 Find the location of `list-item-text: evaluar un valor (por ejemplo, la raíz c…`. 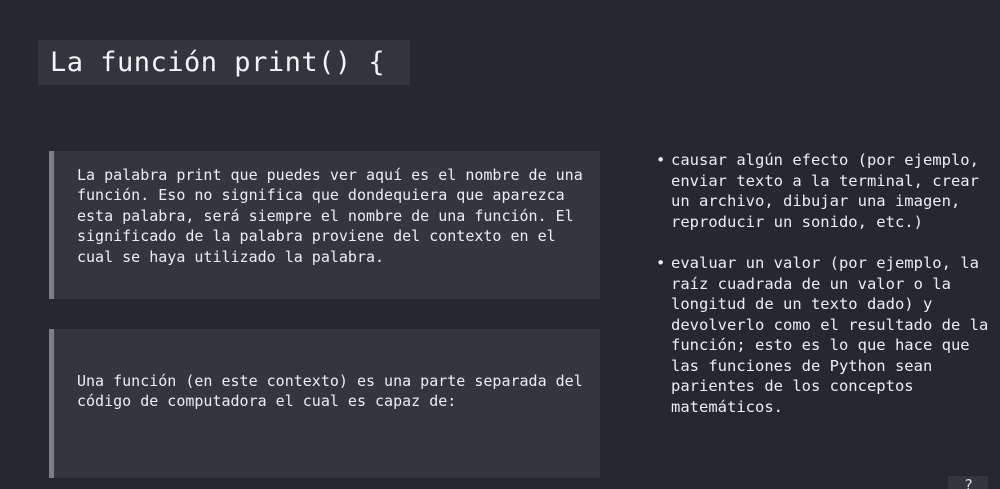

list-item-text: evaluar un valor (por ejemplo, la raíz c… is located at coordinates (830, 335).